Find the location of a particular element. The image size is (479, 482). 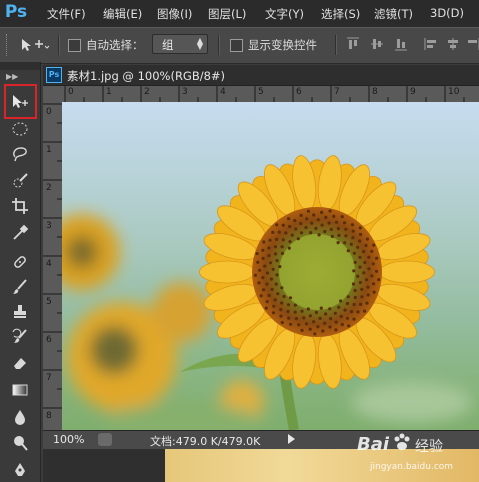

gradient-tool-icon is located at coordinates (20, 390).